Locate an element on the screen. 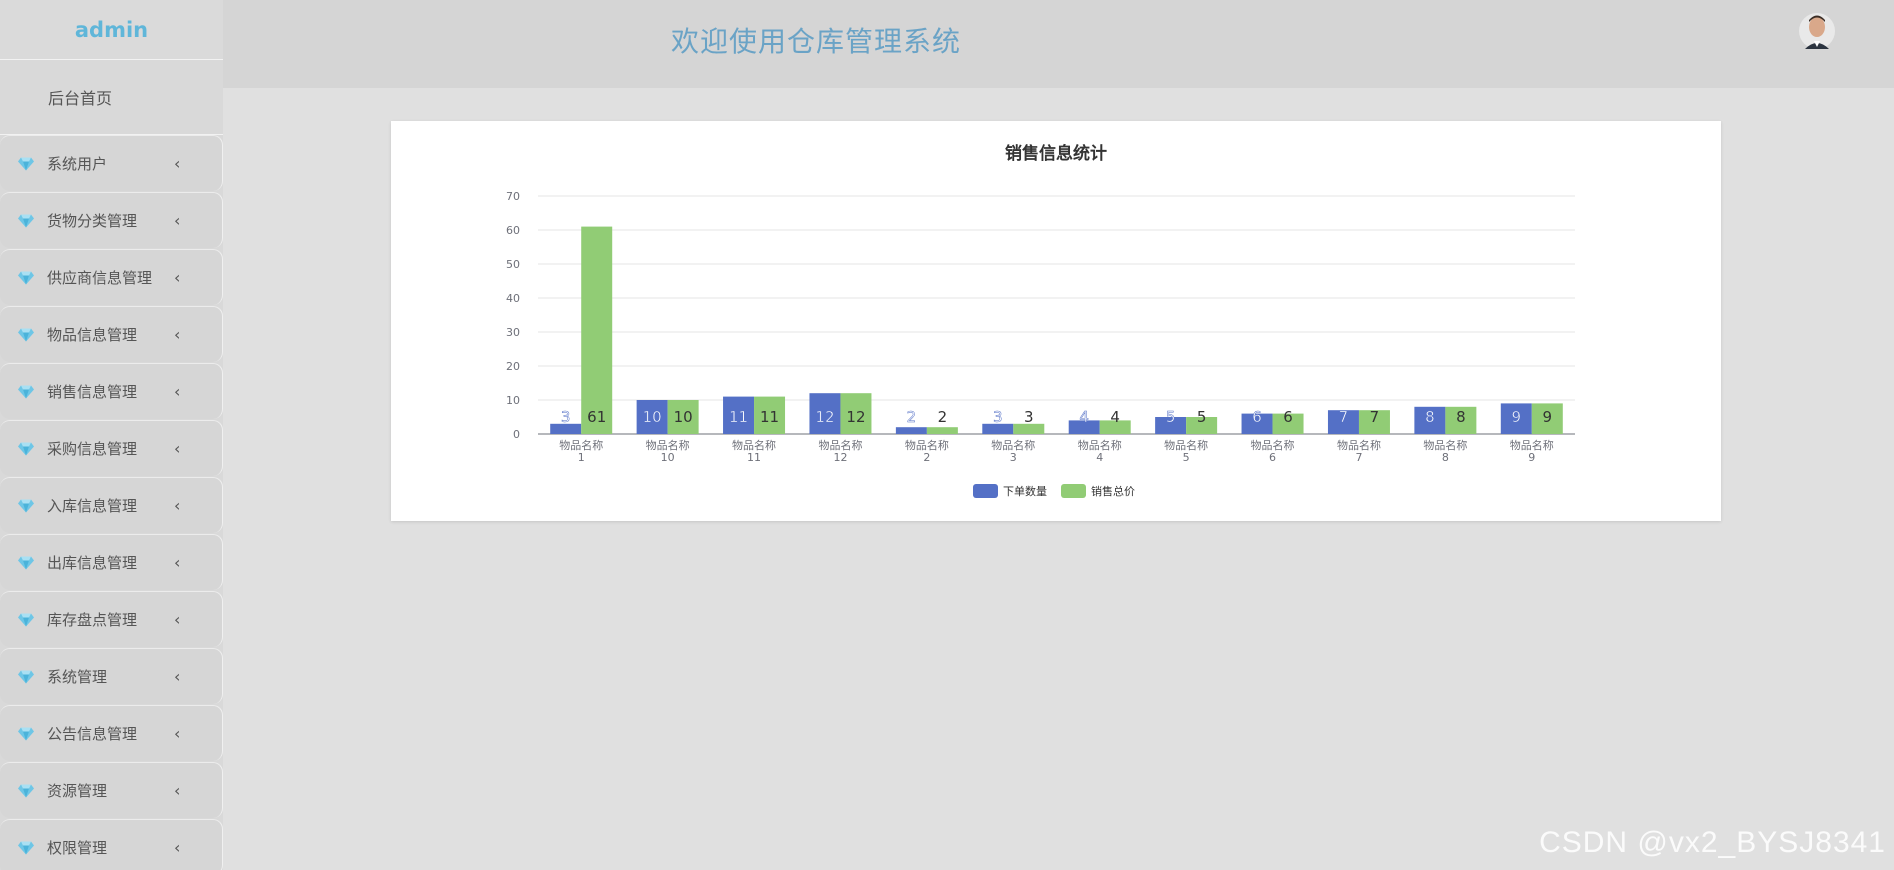 This screenshot has width=1894, height=870. y-tick-label: 10 is located at coordinates (513, 400).